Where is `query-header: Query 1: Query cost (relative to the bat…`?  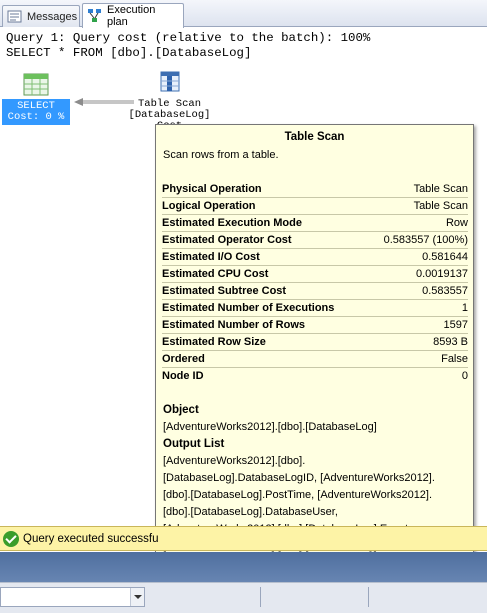
query-header: Query 1: Query cost (relative to the bat… is located at coordinates (188, 46).